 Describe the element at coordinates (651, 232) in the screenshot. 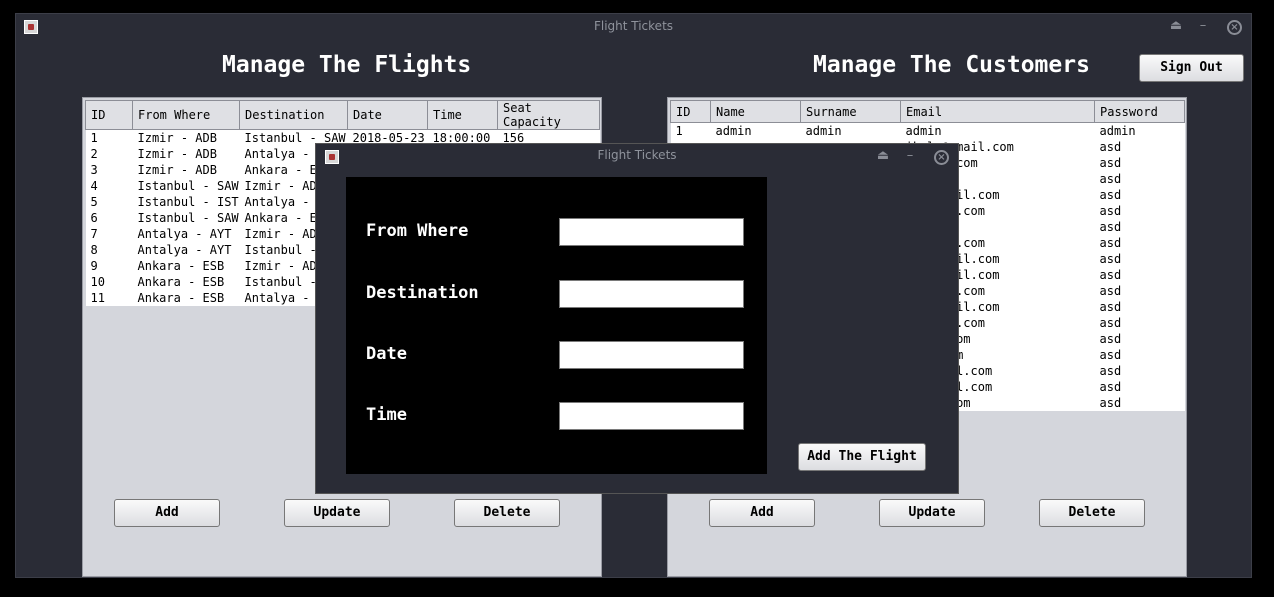

I see `from-where-input` at that location.